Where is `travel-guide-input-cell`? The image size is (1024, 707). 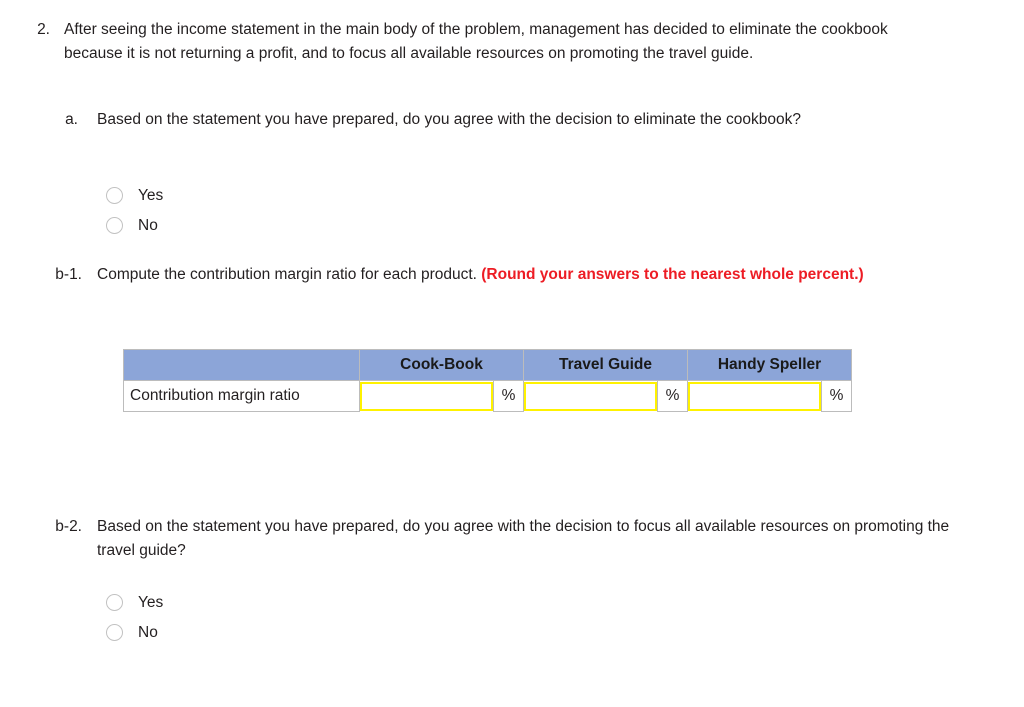 travel-guide-input-cell is located at coordinates (590, 396).